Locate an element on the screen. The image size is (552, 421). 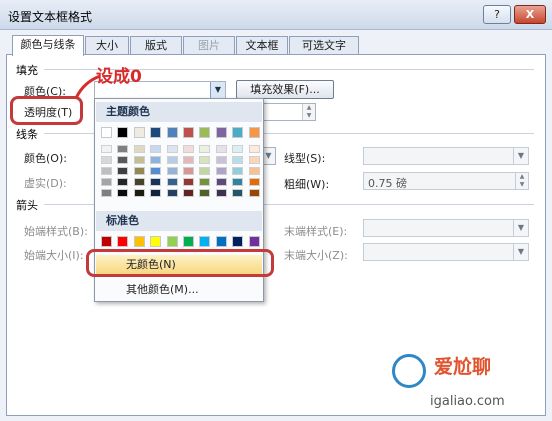
window-title: 设置文本框格式 is located at coordinates (50, 17).